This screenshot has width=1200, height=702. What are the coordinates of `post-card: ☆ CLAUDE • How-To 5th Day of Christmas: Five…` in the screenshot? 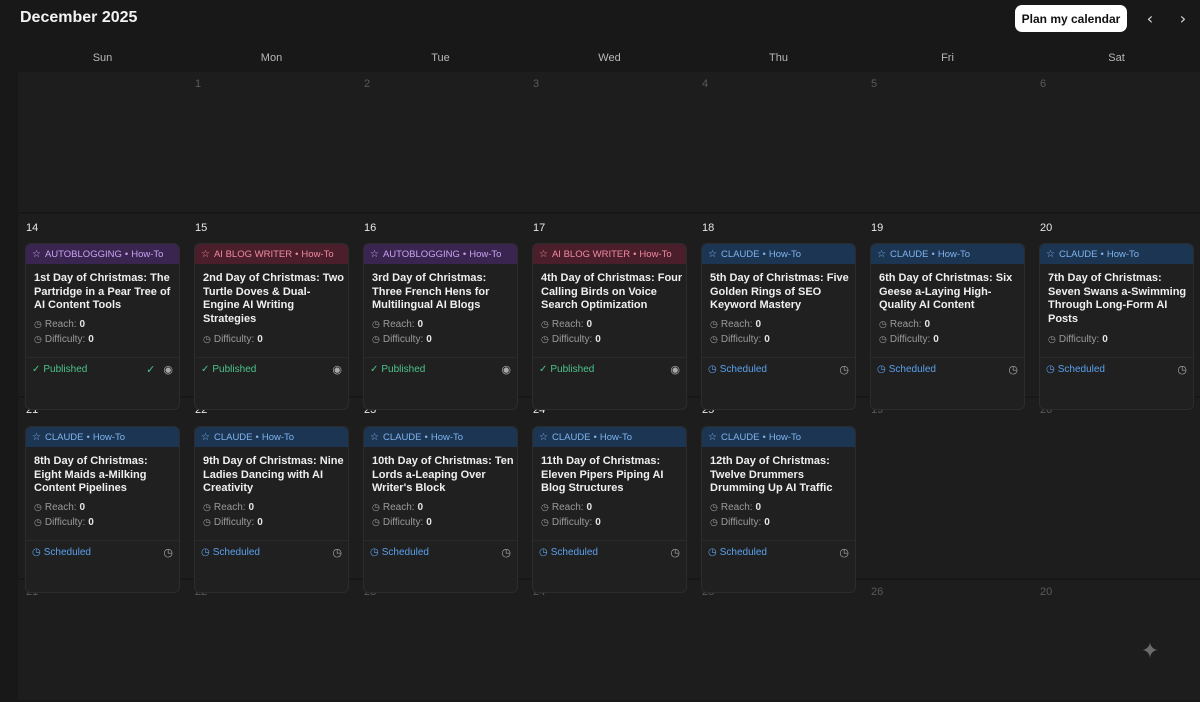 It's located at (778, 326).